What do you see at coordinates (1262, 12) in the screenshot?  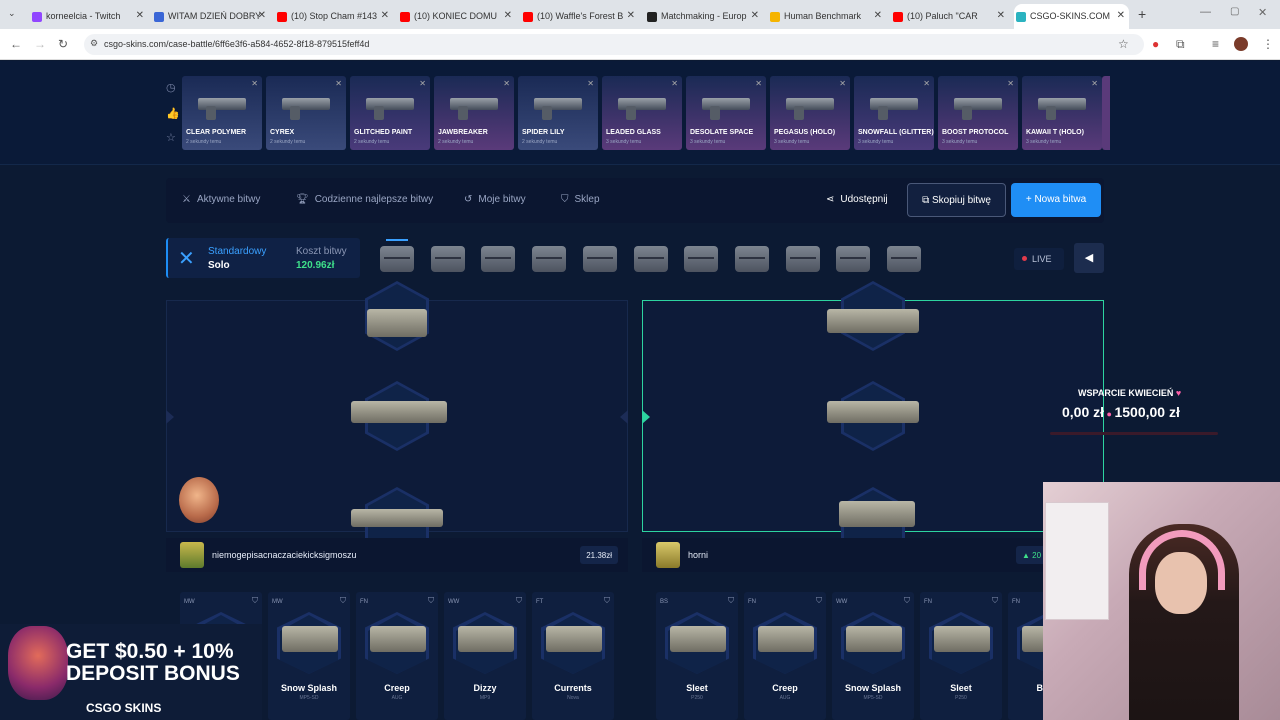 I see `close-window-icon: ✕` at bounding box center [1262, 12].